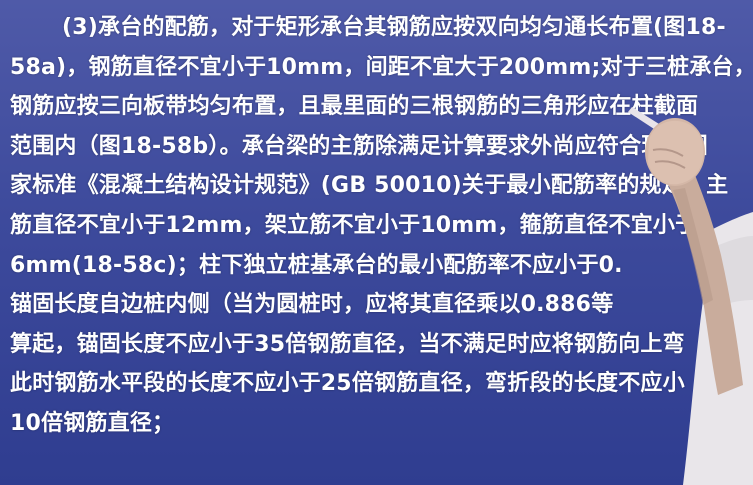 The image size is (753, 485). What do you see at coordinates (312, 305) in the screenshot?
I see `text-line: 锚固长度自边桩内侧（当为圆桩时，应将其直径乘以0.886等` at bounding box center [312, 305].